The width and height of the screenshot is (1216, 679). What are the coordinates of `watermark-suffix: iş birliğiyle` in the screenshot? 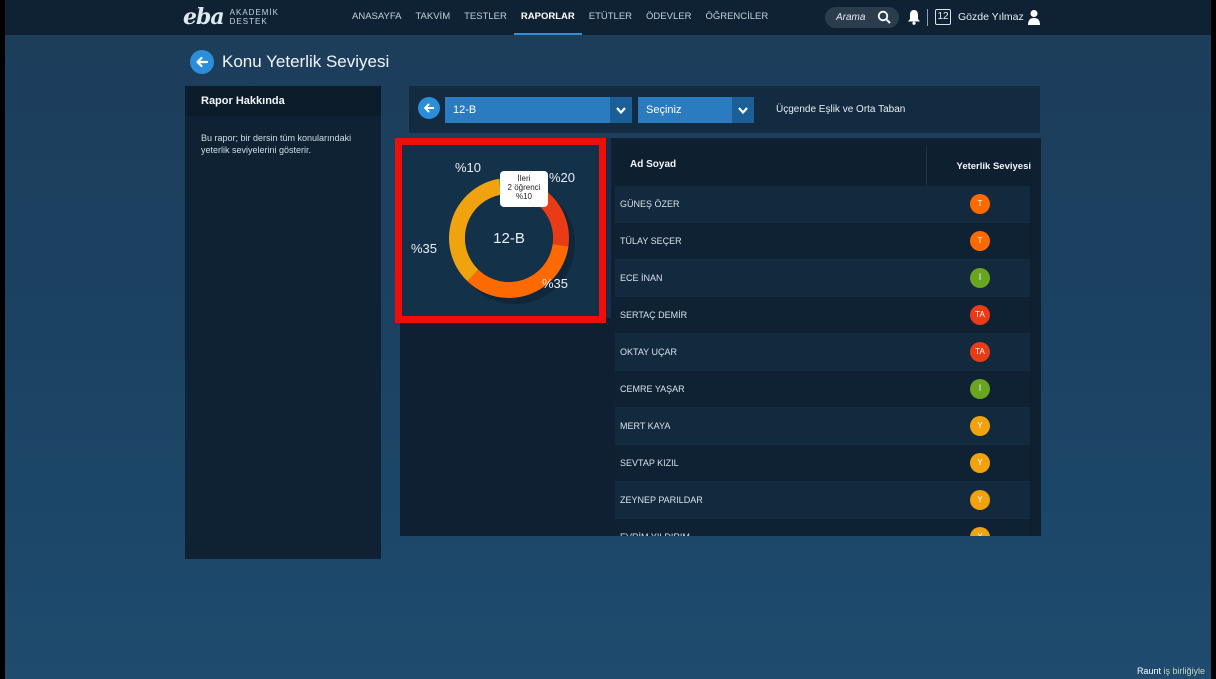 It's located at (1184, 671).